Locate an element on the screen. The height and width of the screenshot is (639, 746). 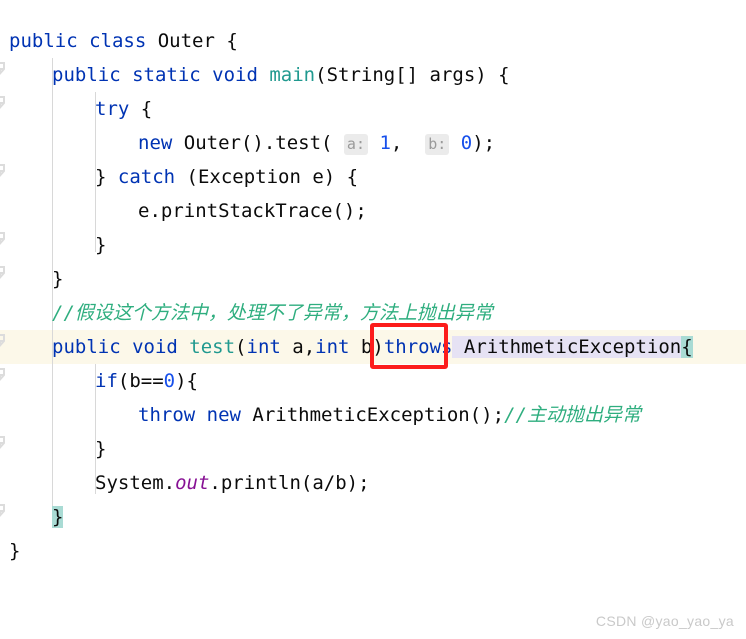
code-token: //主动抛出异常 is located at coordinates (572, 415).